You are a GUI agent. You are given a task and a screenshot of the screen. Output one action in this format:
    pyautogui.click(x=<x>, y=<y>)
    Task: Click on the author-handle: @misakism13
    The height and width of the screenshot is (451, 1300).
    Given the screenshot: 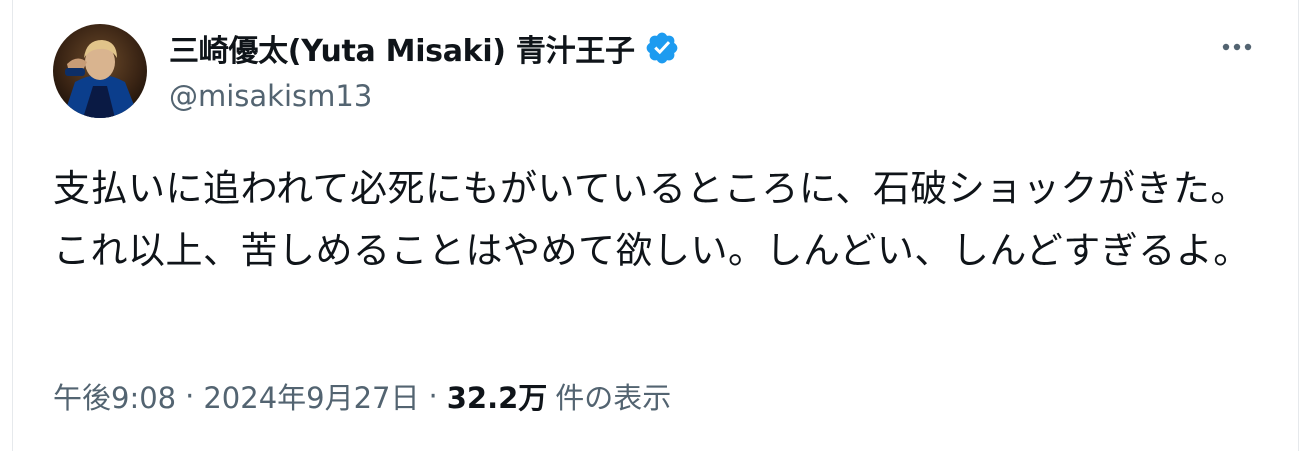 What is the action you would take?
    pyautogui.click(x=270, y=96)
    